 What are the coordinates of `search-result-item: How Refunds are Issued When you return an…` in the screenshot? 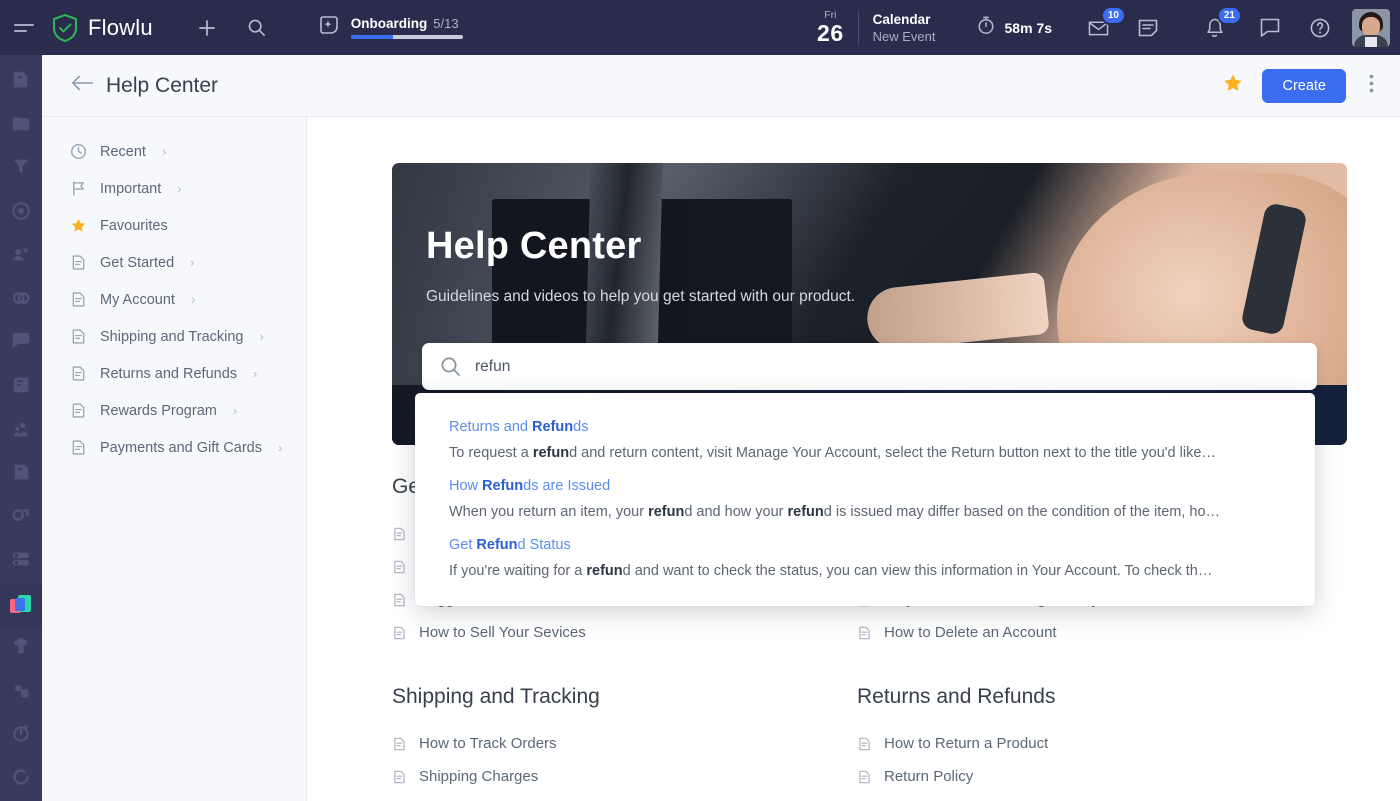 It's located at (865, 501).